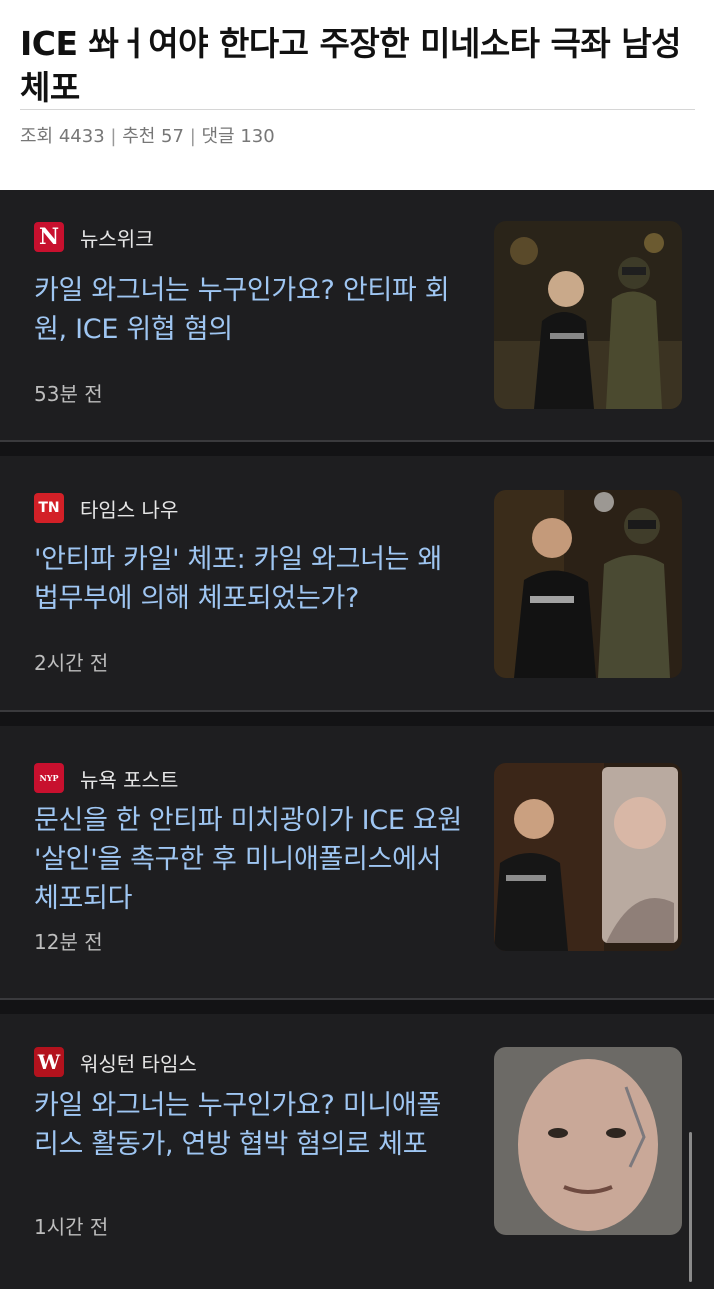 Image resolution: width=714 pixels, height=1289 pixels. What do you see at coordinates (350, 65) in the screenshot?
I see `post-title: ICE 쏴ㅓ여야 한다고 주장한 미네소타 극좌 남성 체포` at bounding box center [350, 65].